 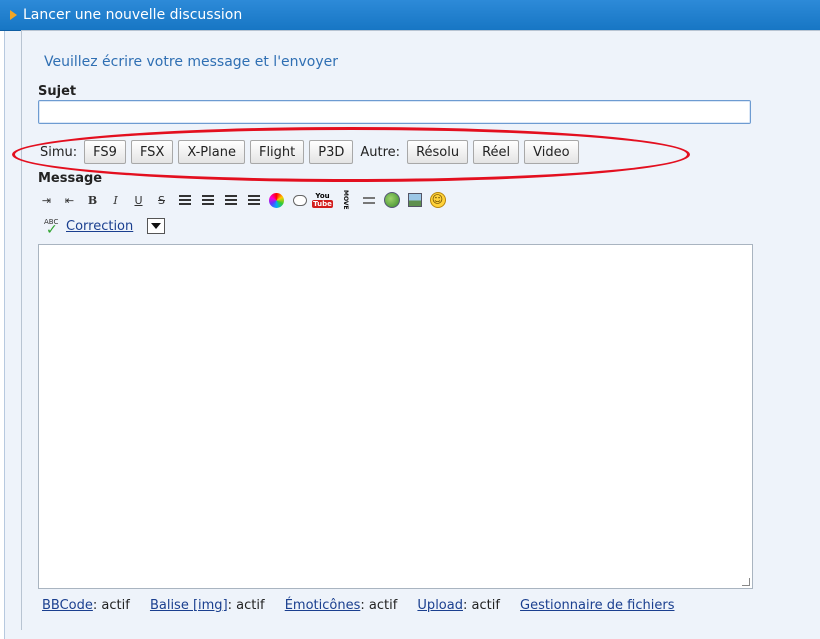 I want to click on tag-p3d-button: P3D, so click(x=331, y=152).